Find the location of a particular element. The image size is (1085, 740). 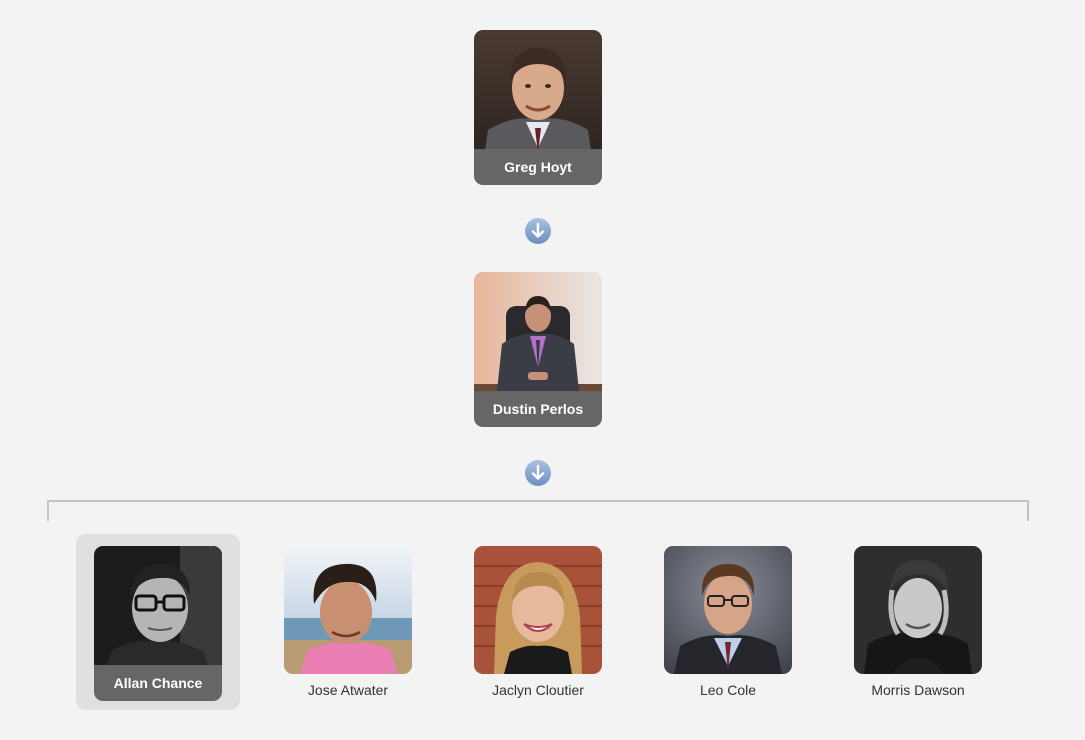

org-card-dustin-perlos: Dustin Perlos is located at coordinates (538, 349).